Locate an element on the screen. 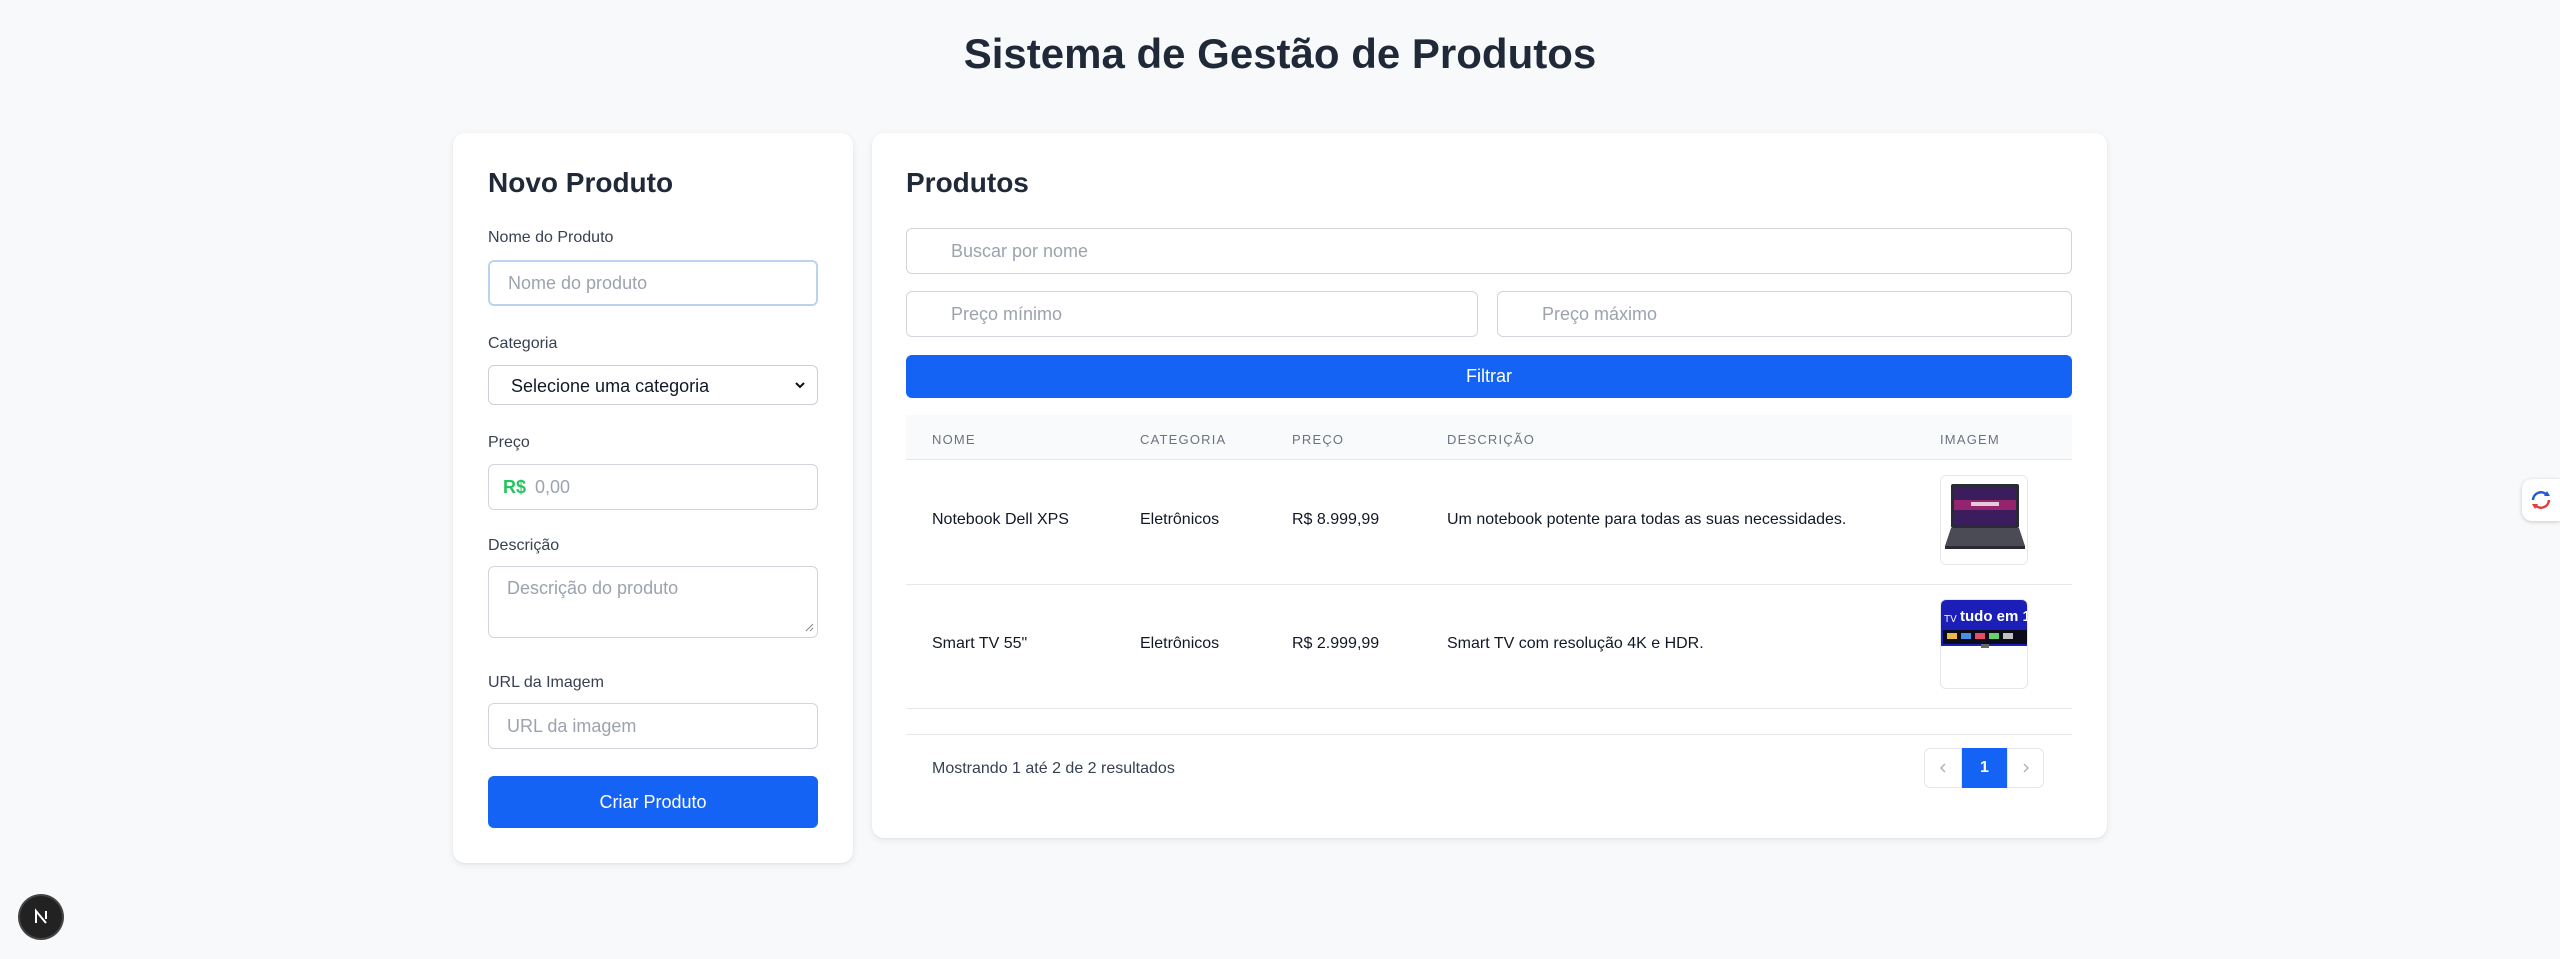  nextjs-devtools-button is located at coordinates (41, 917).